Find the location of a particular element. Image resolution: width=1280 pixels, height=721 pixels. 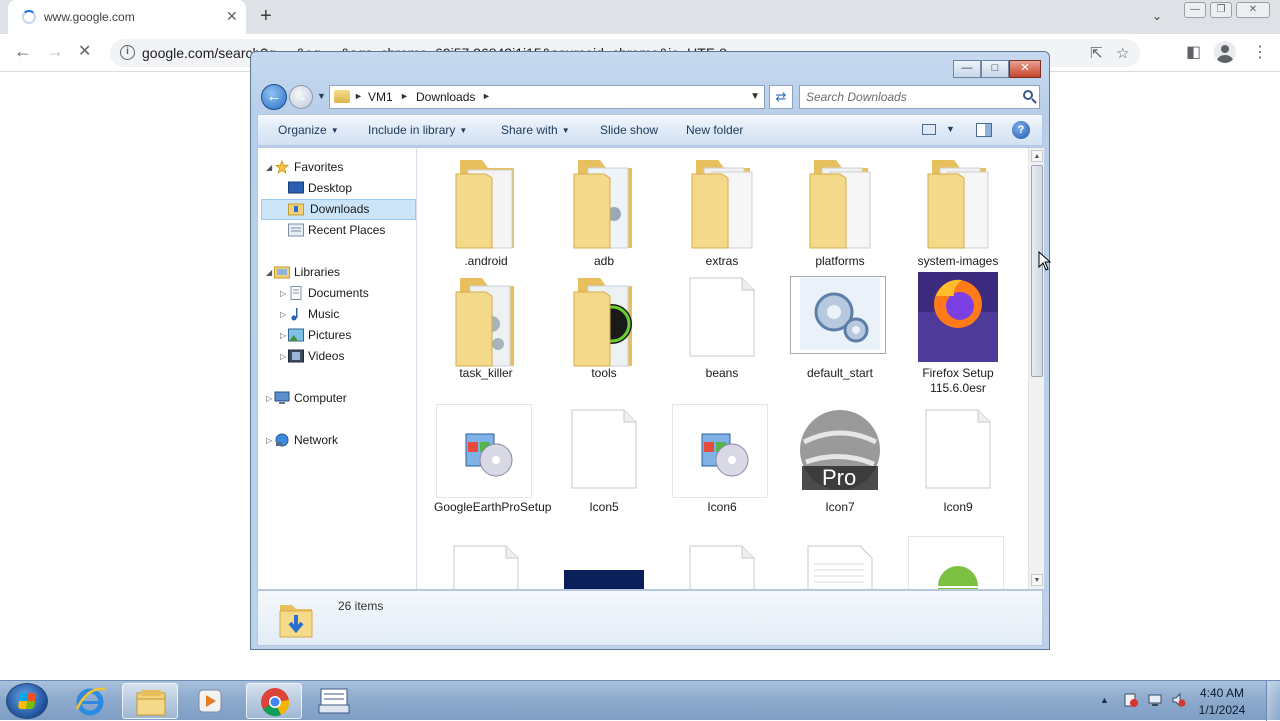

slide-show-button: Slide show is located at coordinates (629, 130).